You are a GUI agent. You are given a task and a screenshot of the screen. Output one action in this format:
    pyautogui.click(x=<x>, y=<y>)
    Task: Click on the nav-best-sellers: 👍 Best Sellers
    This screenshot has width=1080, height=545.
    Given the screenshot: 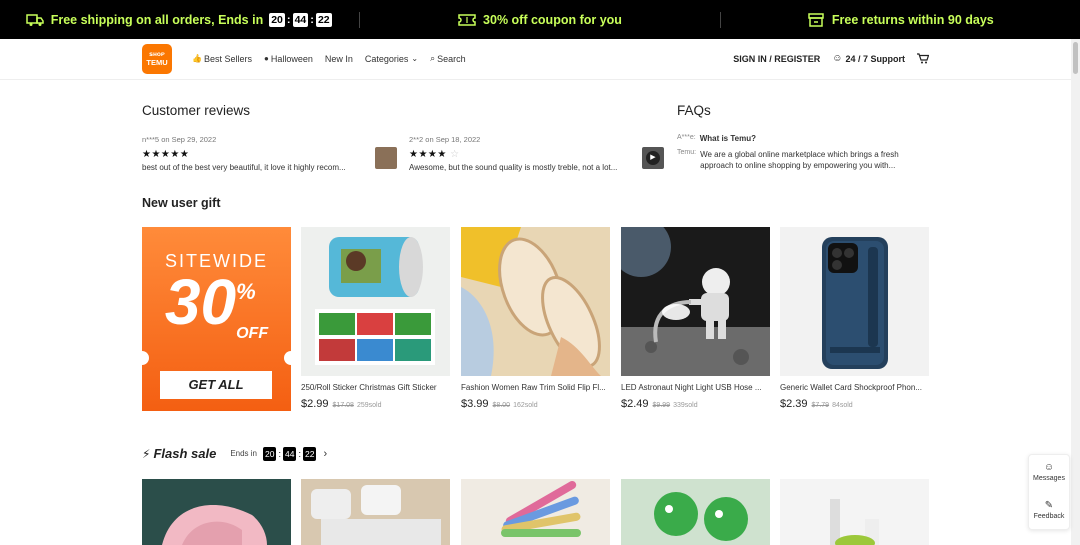 What is the action you would take?
    pyautogui.click(x=222, y=58)
    